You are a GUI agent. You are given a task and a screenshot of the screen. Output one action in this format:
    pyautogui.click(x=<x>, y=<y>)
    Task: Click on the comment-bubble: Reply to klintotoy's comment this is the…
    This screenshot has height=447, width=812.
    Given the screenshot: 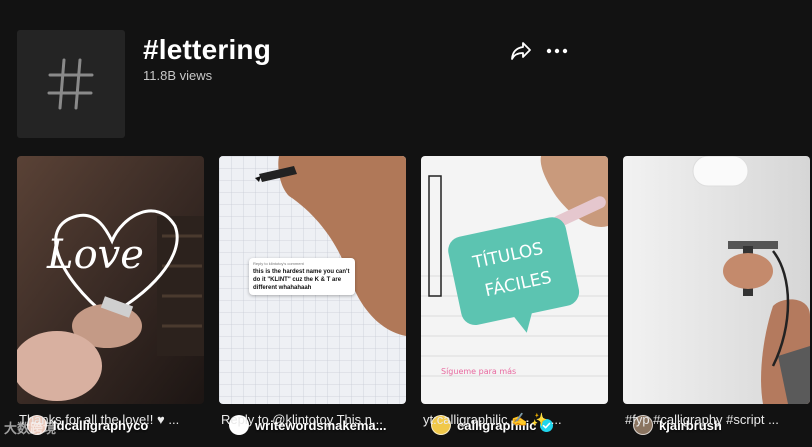 What is the action you would take?
    pyautogui.click(x=302, y=276)
    